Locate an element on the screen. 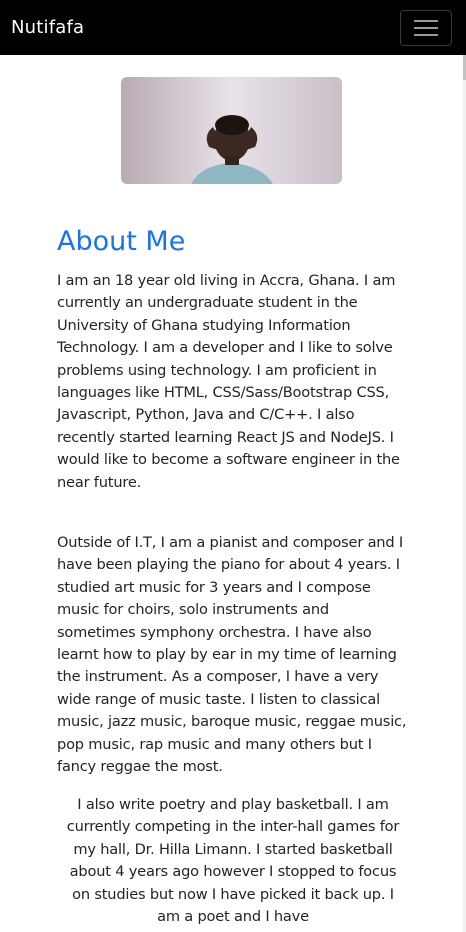 This screenshot has height=932, width=466. profile-photo is located at coordinates (231, 130).